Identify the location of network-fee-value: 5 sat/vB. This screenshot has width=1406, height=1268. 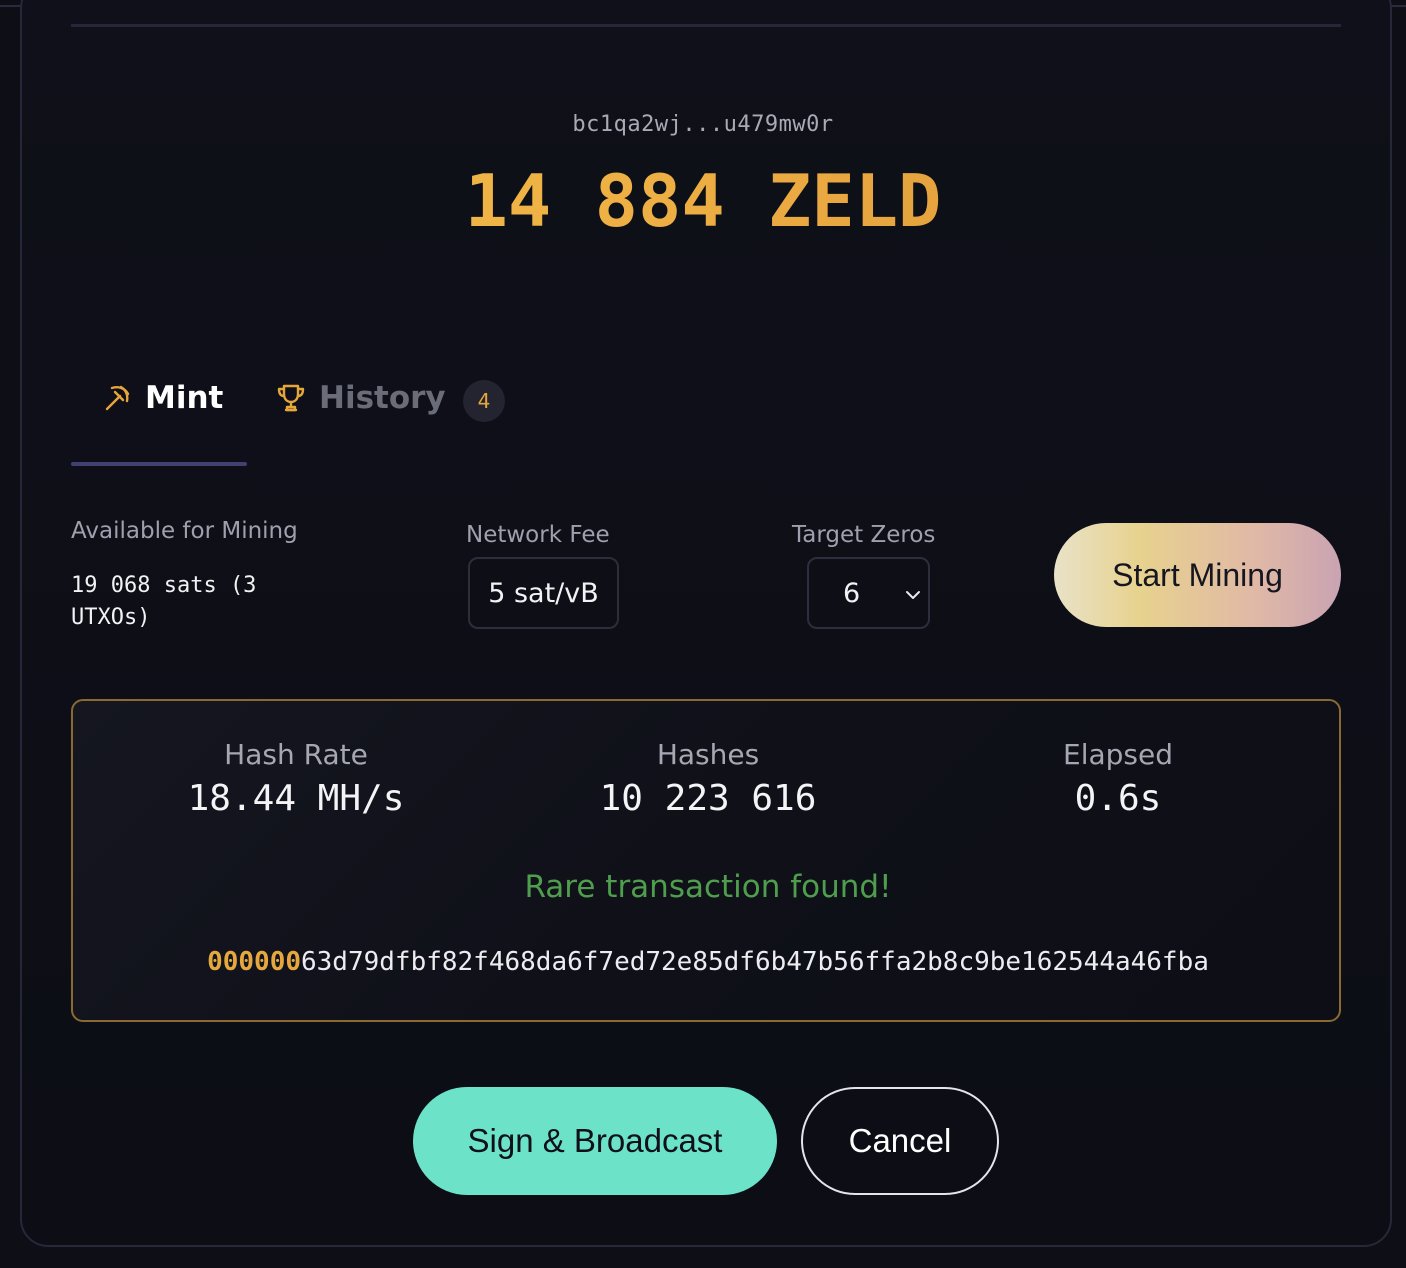
(543, 593).